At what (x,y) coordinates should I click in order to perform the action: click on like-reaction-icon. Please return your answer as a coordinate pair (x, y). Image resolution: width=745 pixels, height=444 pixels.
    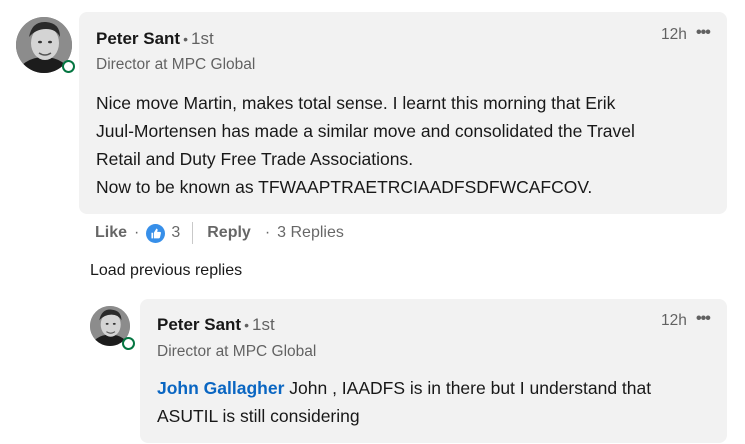
    Looking at the image, I should click on (156, 233).